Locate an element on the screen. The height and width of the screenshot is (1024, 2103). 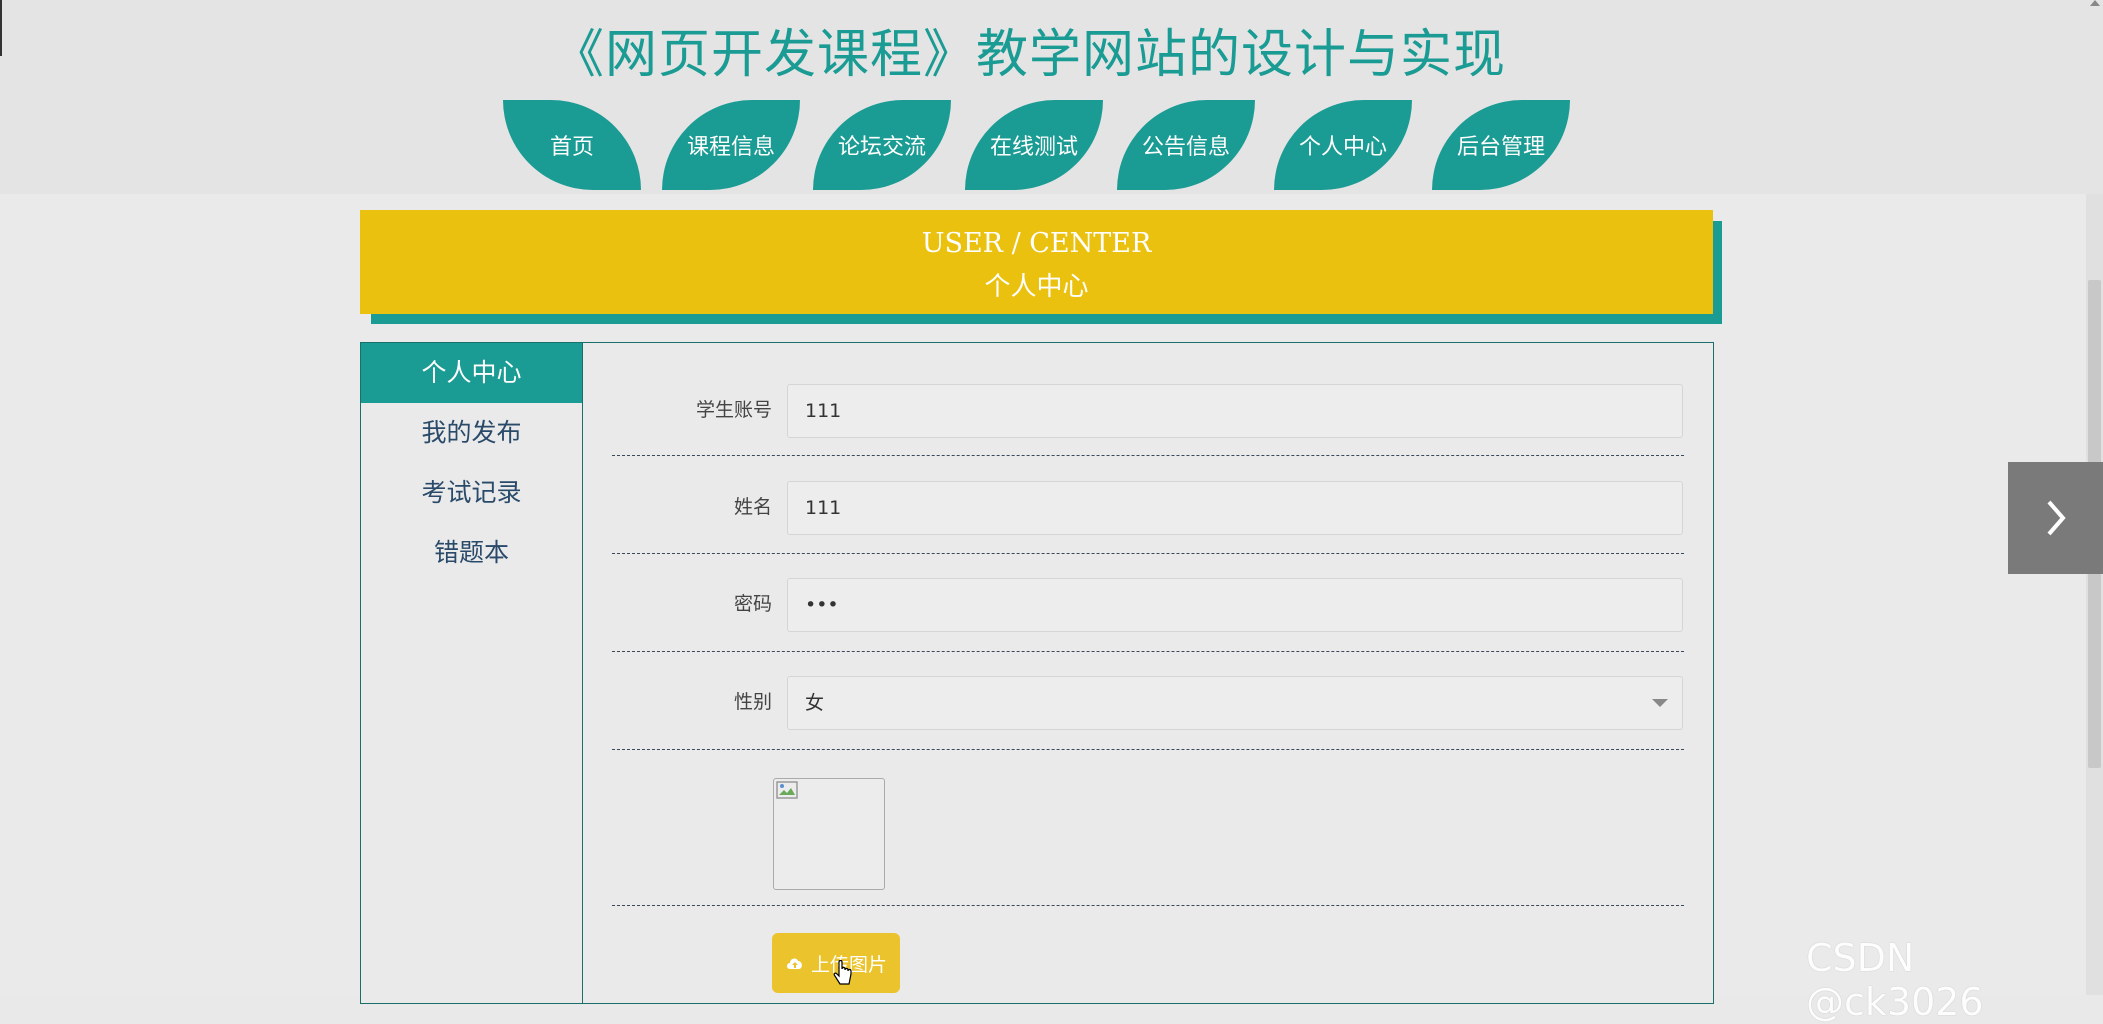
sidebar-item-my-posts: 我的发布 is located at coordinates (471, 433).